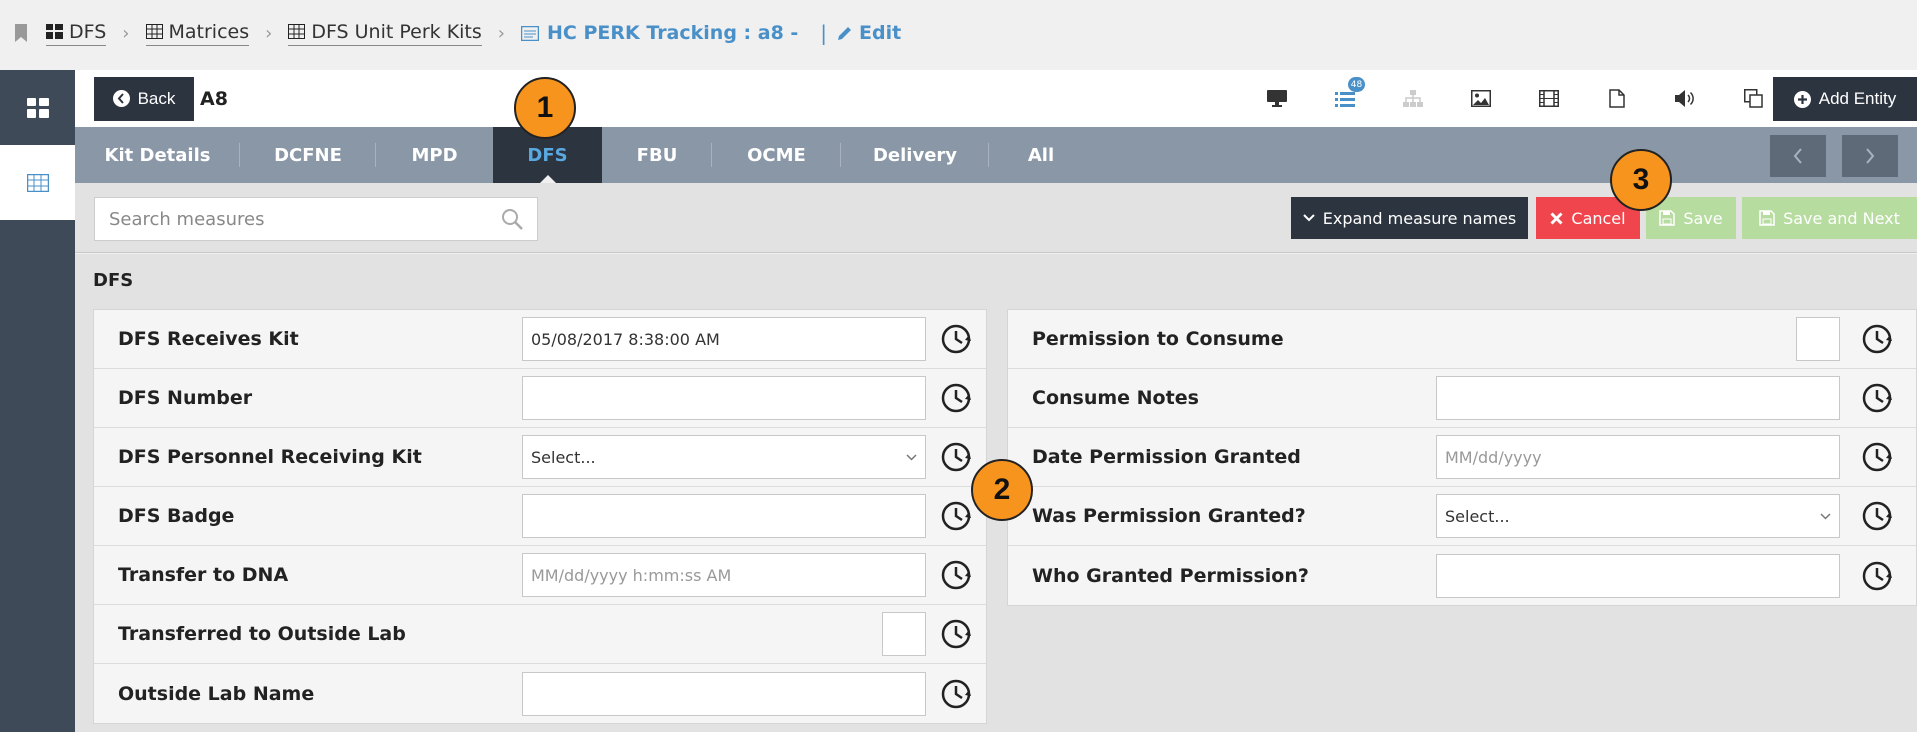  I want to click on image-view-button, so click(1481, 98).